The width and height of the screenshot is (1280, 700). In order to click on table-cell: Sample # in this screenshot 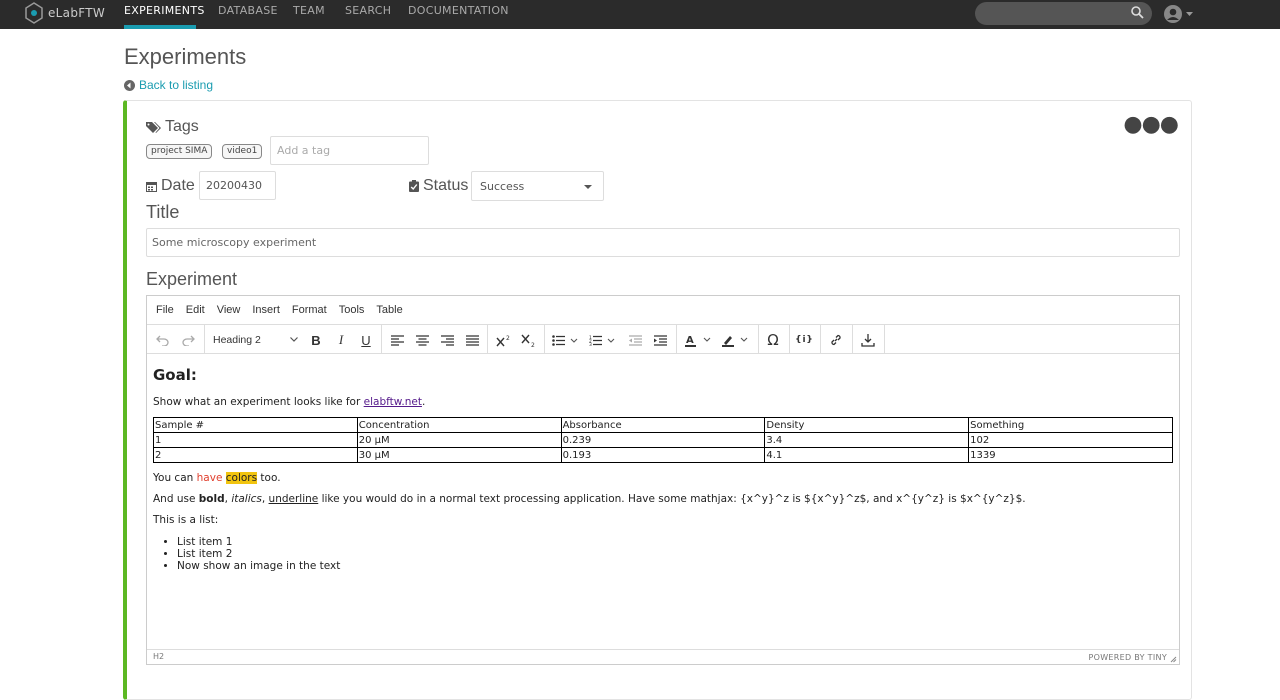, I will do `click(255, 425)`.